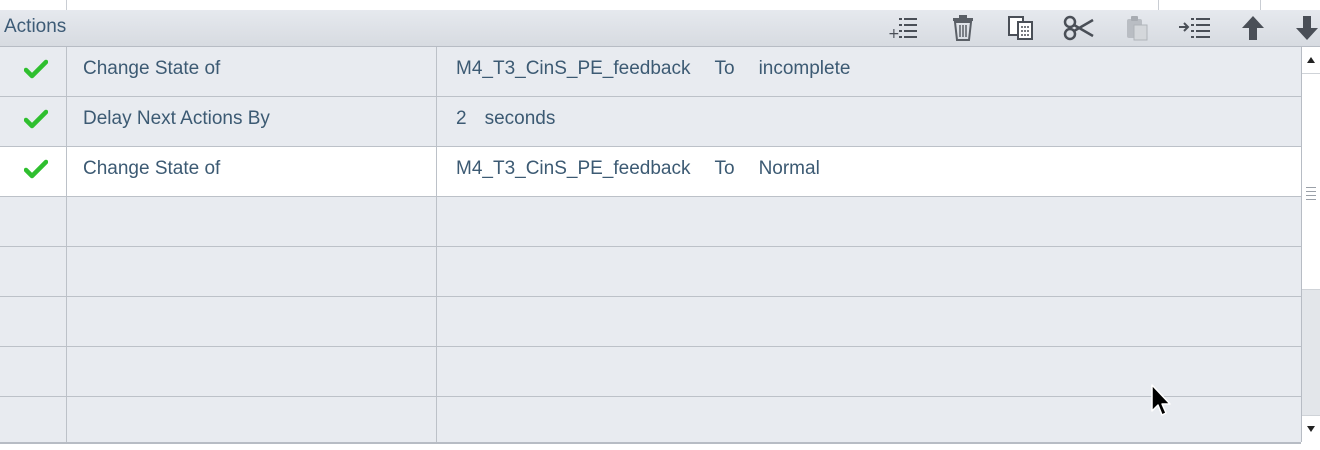 The image size is (1320, 450). I want to click on action-parameters: M4_T3_CinS_PE_feedback To incomplete, so click(869, 71).